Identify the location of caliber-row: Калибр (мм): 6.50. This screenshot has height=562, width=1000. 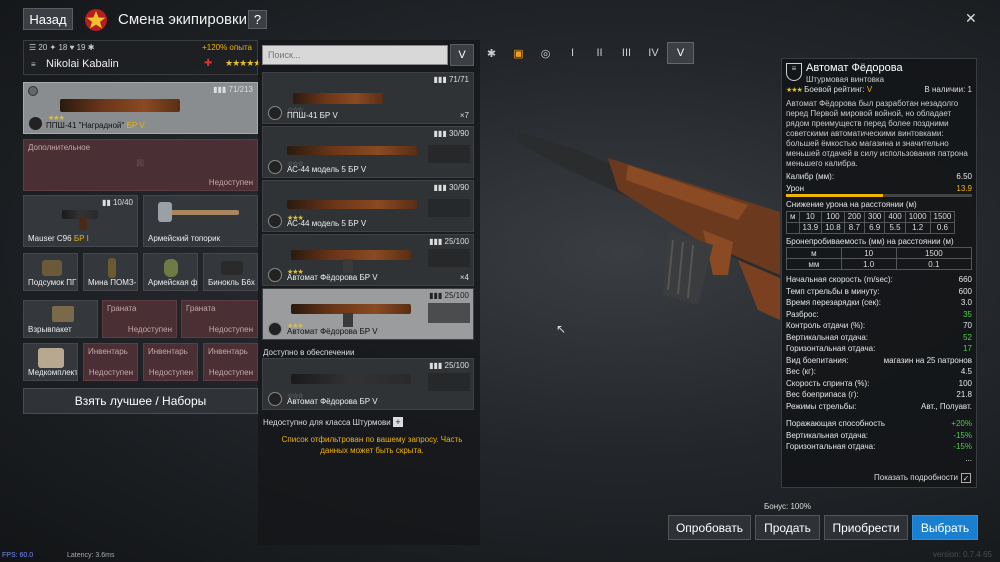
(879, 177).